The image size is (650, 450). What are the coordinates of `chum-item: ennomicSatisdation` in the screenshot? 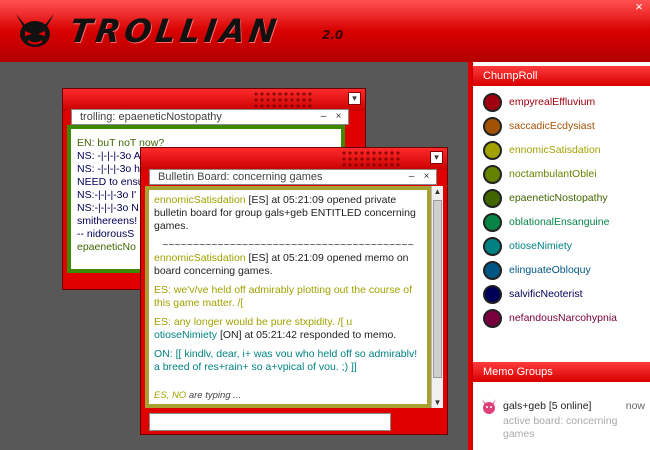 It's located at (561, 150).